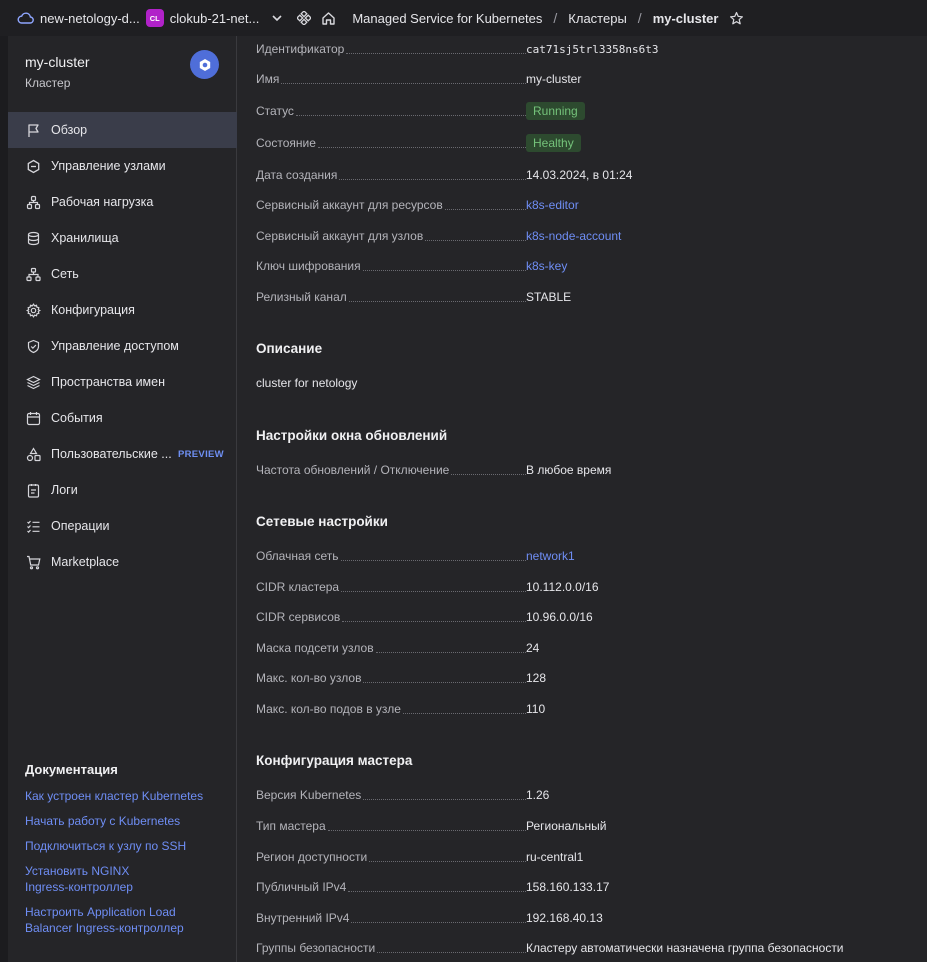  What do you see at coordinates (581, 143) in the screenshot?
I see `field-row-health: Состояние Healthy` at bounding box center [581, 143].